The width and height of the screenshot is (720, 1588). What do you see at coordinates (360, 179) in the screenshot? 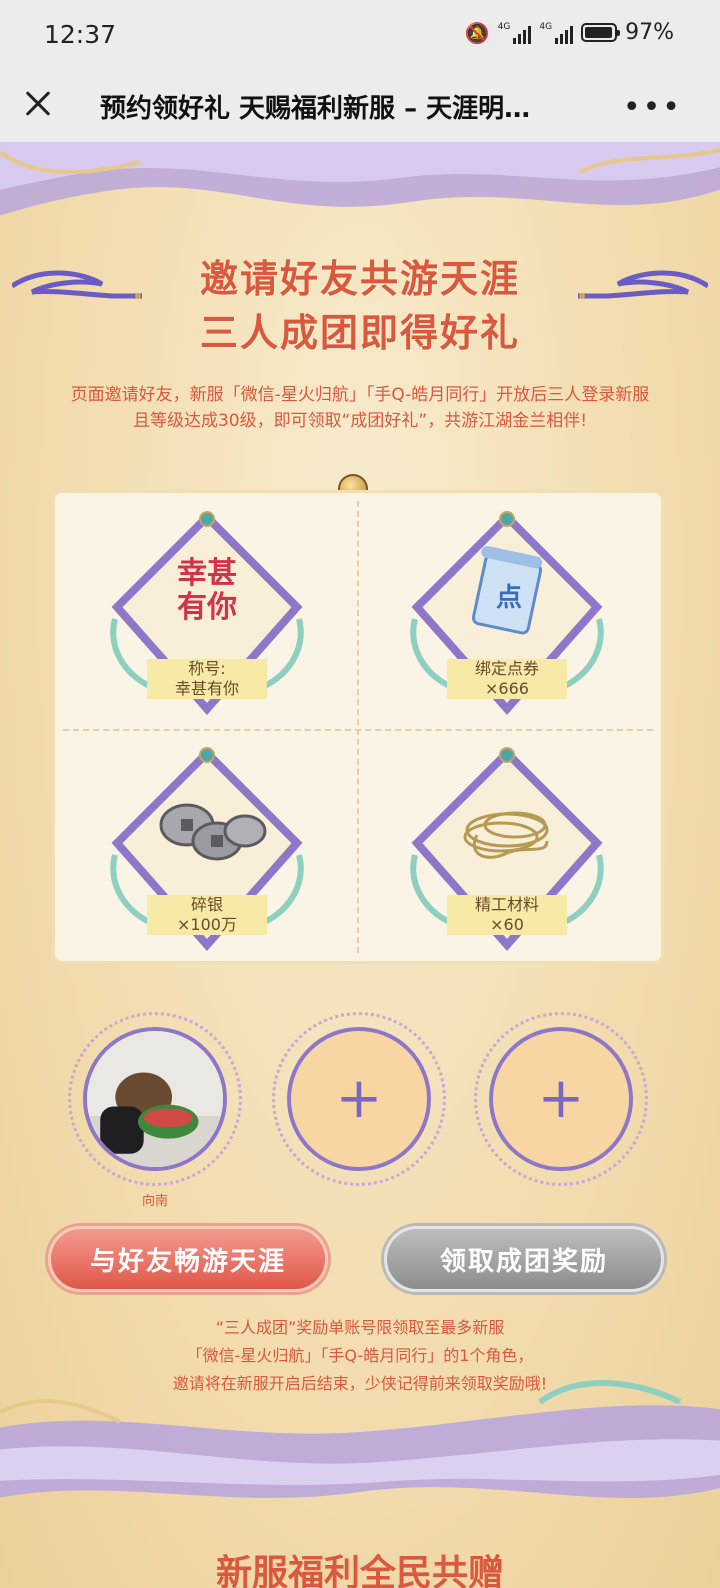
I see `top-wave-decoration` at bounding box center [360, 179].